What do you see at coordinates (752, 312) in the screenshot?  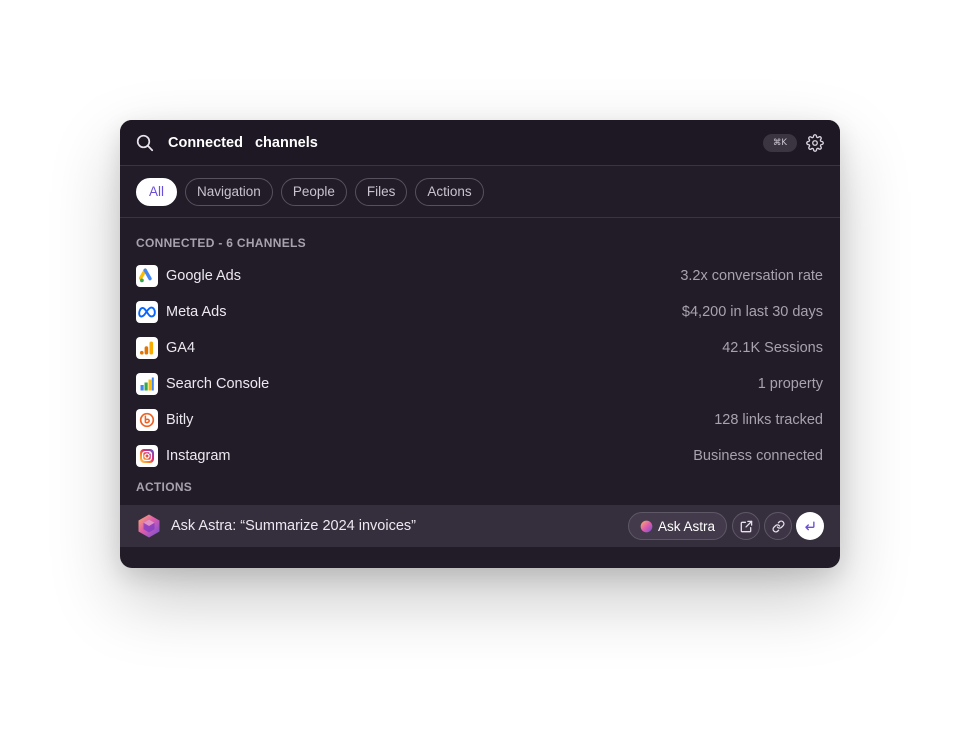 I see `channel-meta: $4,200 in last 30 days` at bounding box center [752, 312].